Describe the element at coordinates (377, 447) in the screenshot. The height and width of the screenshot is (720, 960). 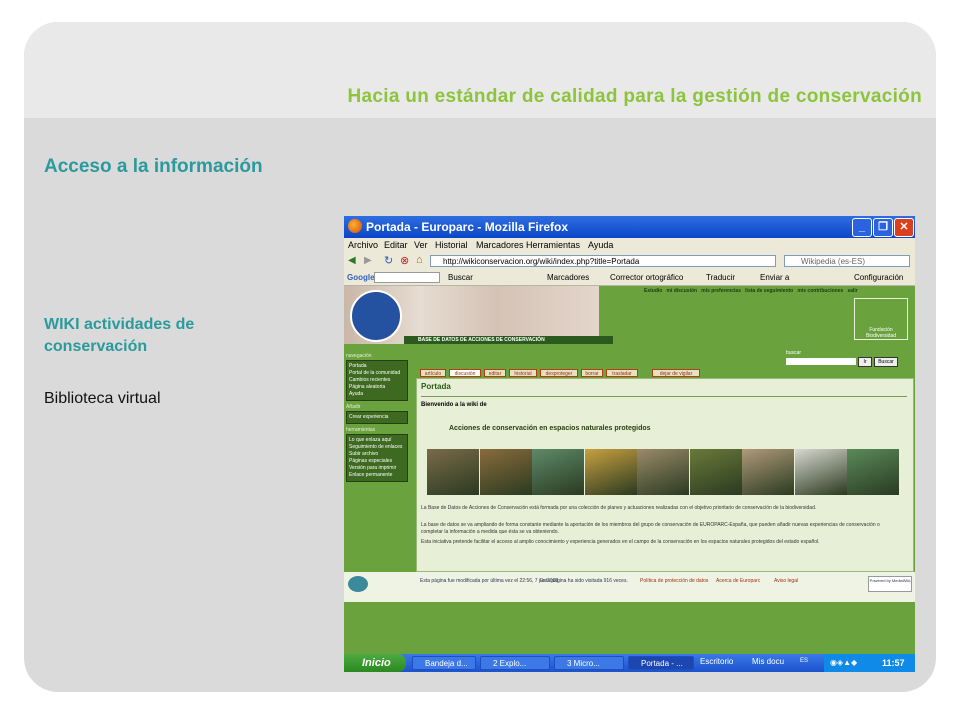
I see `sidebar-item-seguimiento: Seguimiento de enlaces` at that location.